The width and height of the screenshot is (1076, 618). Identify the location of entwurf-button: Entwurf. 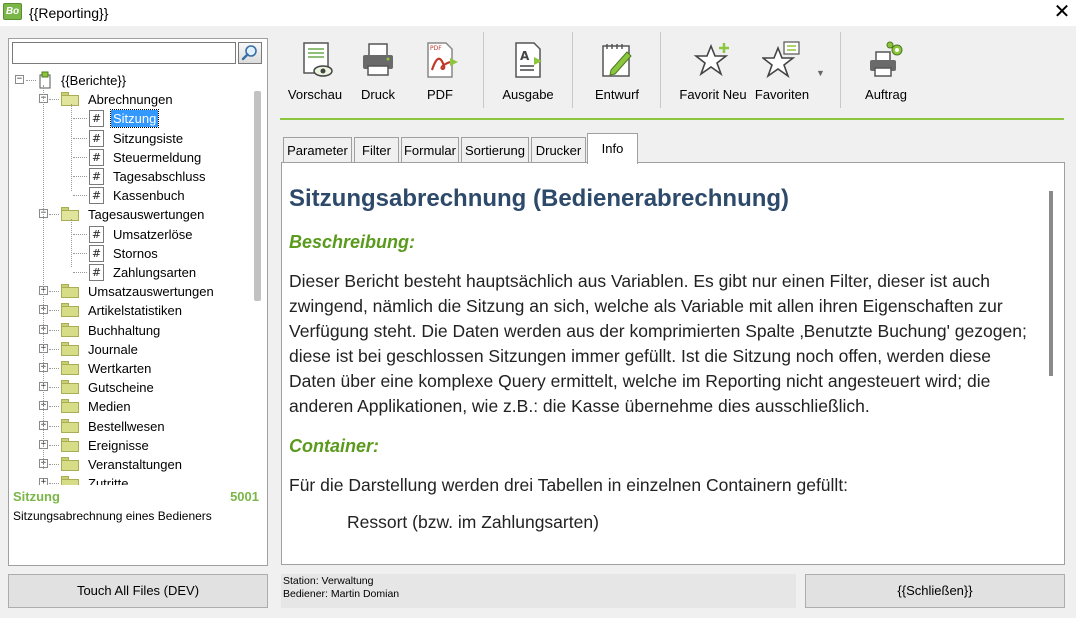
(617, 73).